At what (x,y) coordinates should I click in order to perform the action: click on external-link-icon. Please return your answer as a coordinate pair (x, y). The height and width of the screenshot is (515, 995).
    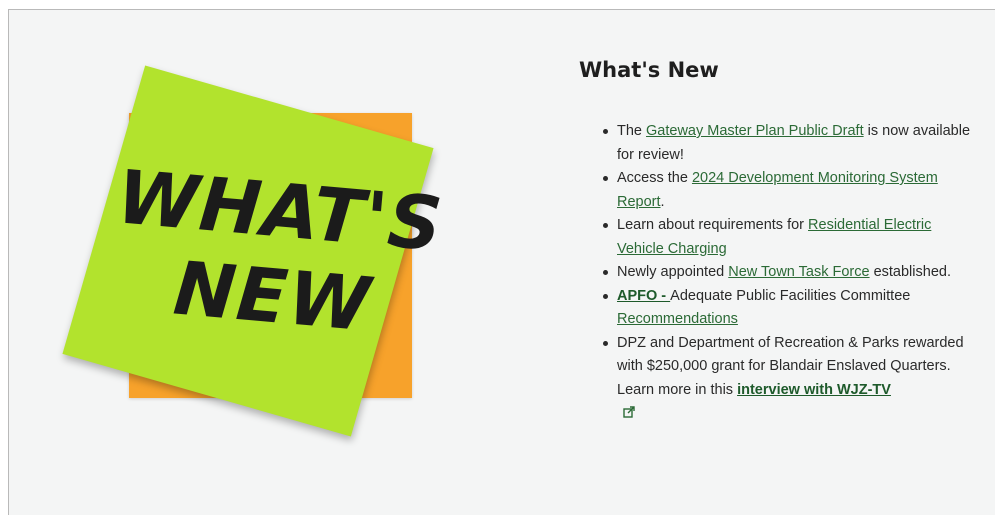
    Looking at the image, I should click on (629, 410).